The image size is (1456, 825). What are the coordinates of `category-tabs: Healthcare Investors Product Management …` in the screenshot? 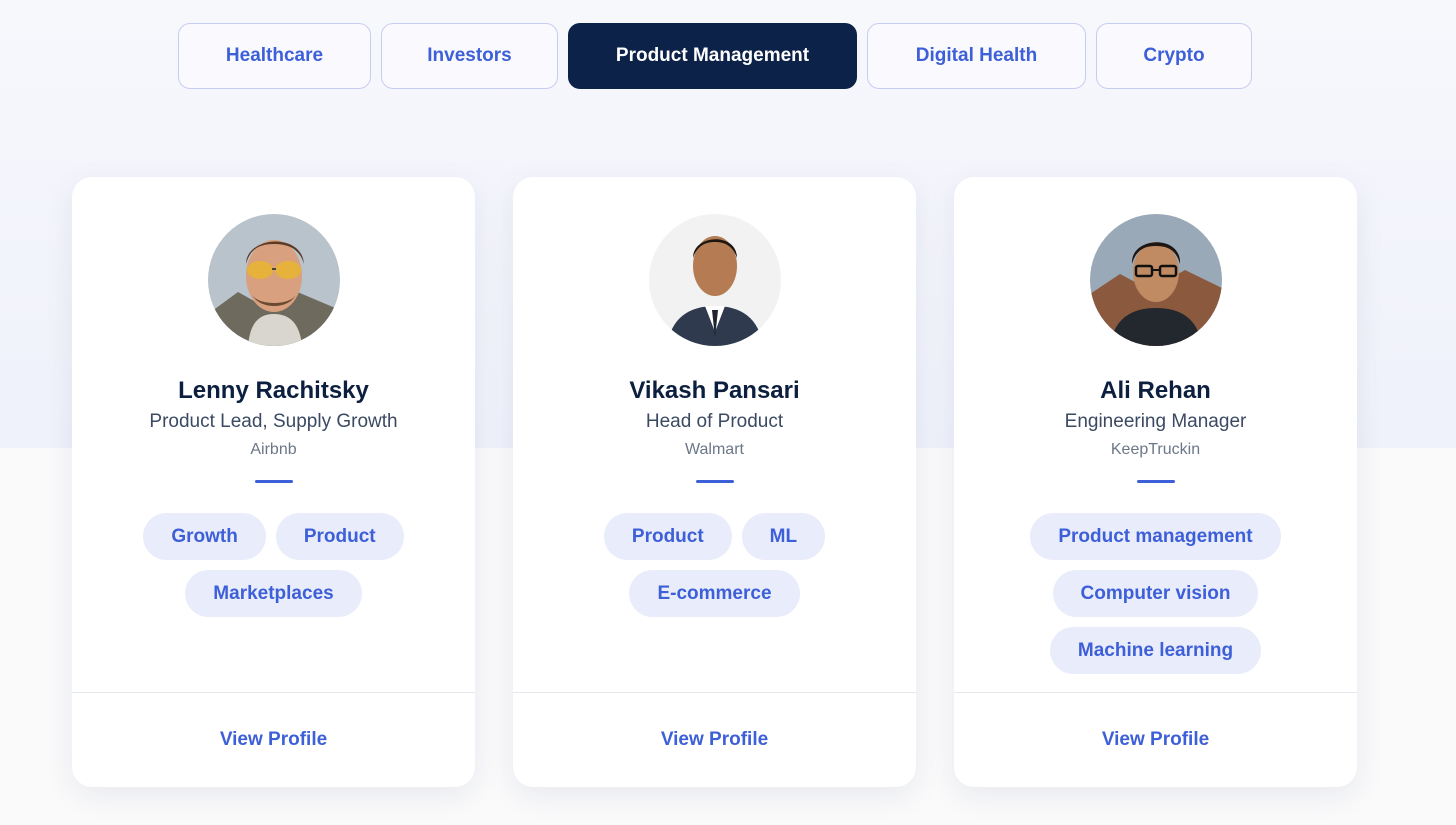 It's located at (715, 56).